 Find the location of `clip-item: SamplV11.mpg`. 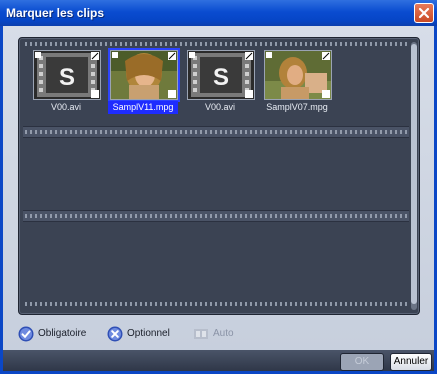

clip-item: SamplV11.mpg is located at coordinates (144, 85).